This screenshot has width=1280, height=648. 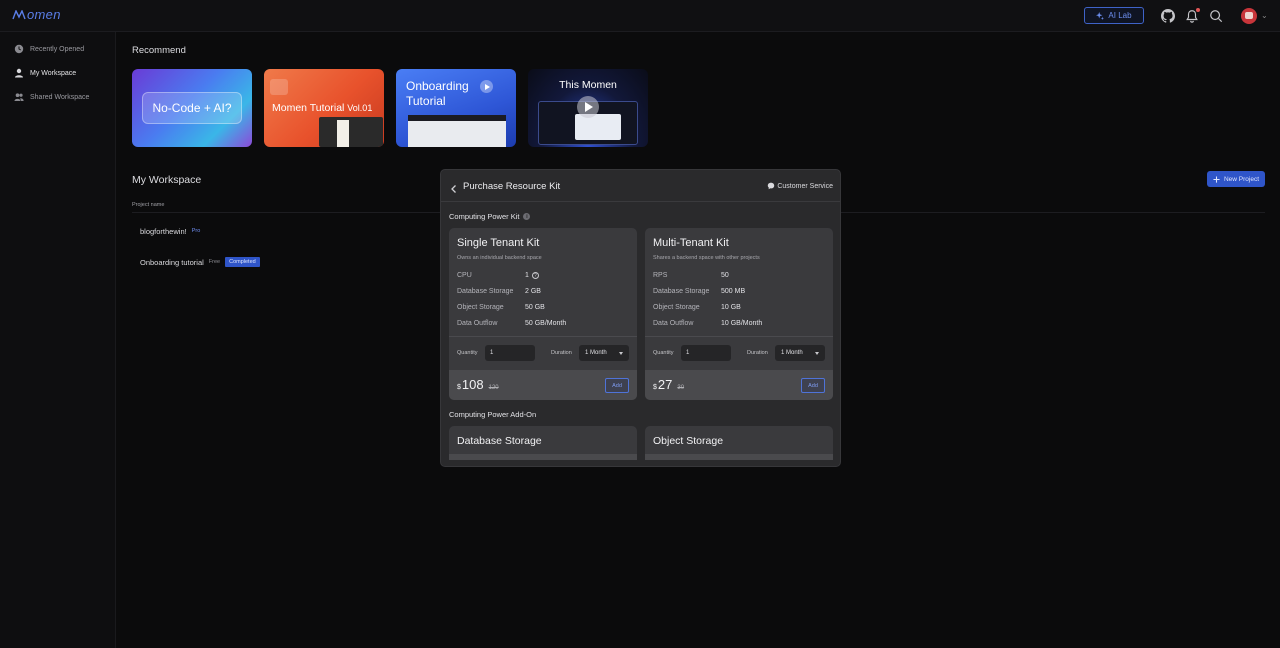 What do you see at coordinates (1241, 179) in the screenshot?
I see `new-project-label: New Project` at bounding box center [1241, 179].